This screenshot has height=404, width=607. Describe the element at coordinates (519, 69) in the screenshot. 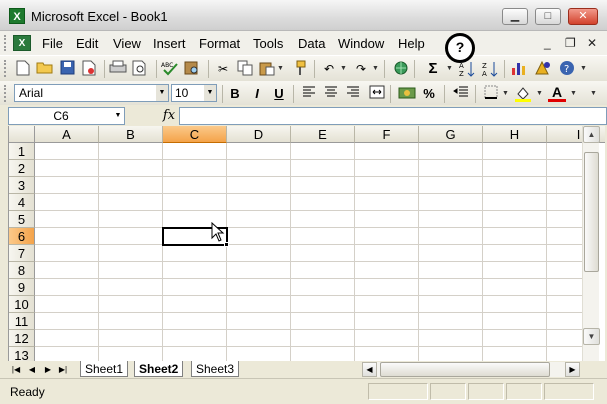

I see `chart-wizard-icon` at that location.